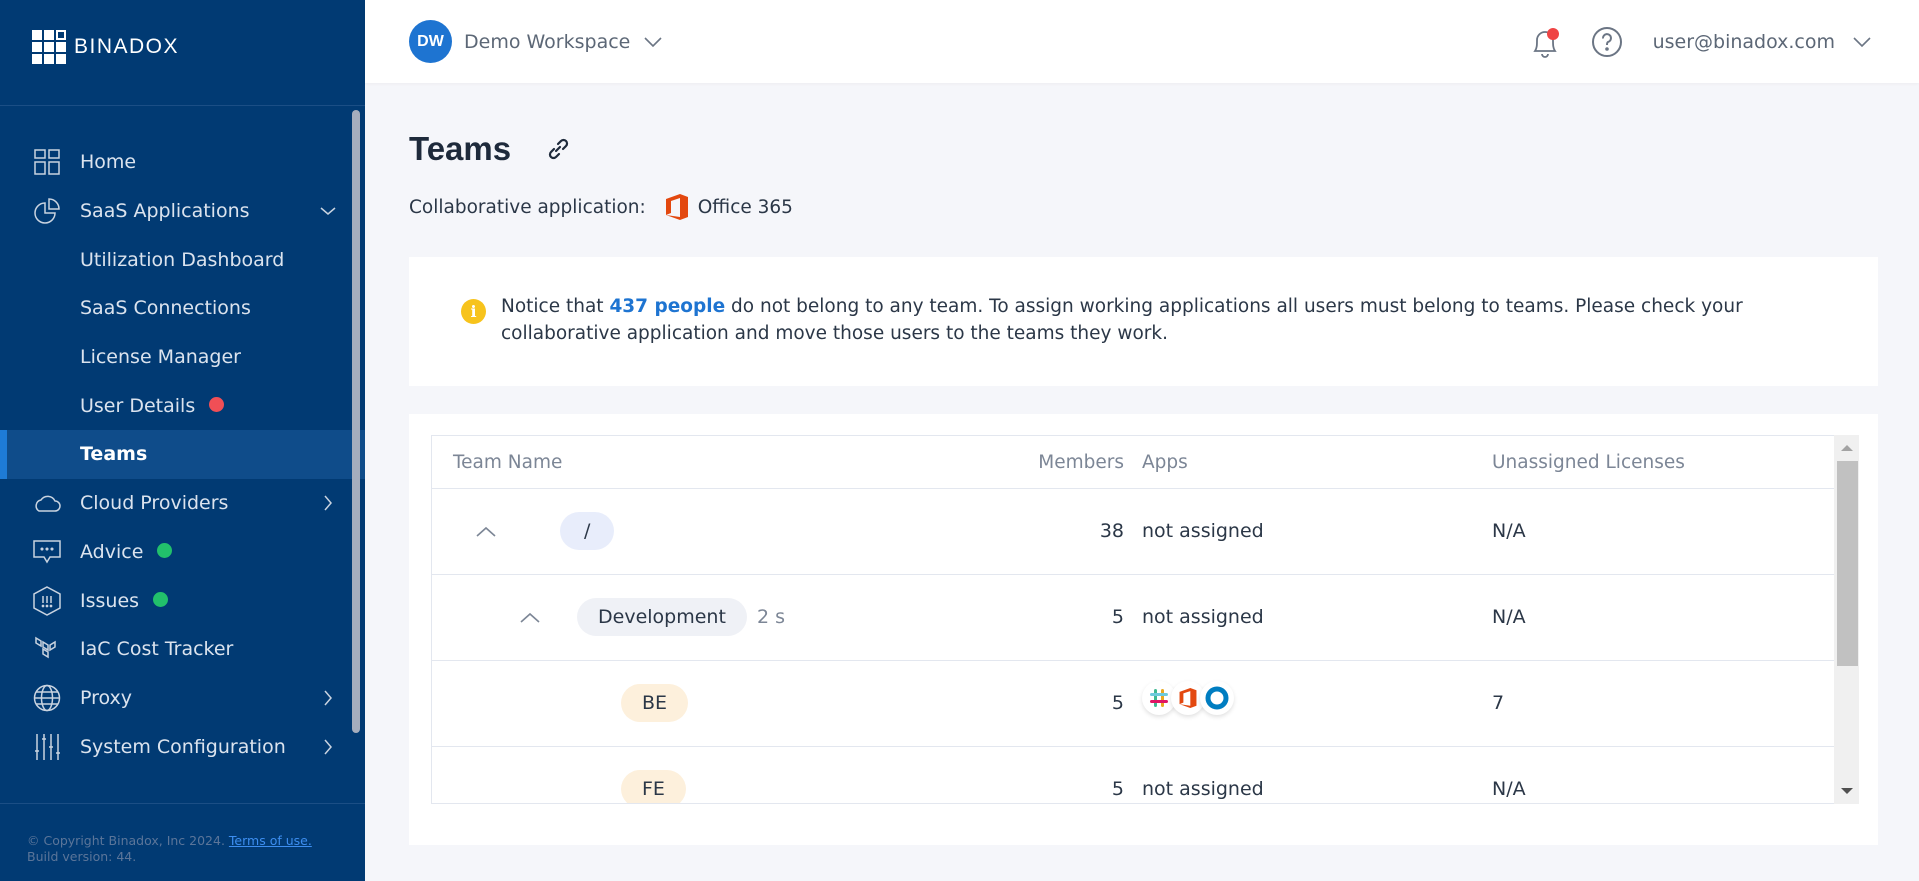  I want to click on sidebar-item-label: Issues, so click(110, 600).